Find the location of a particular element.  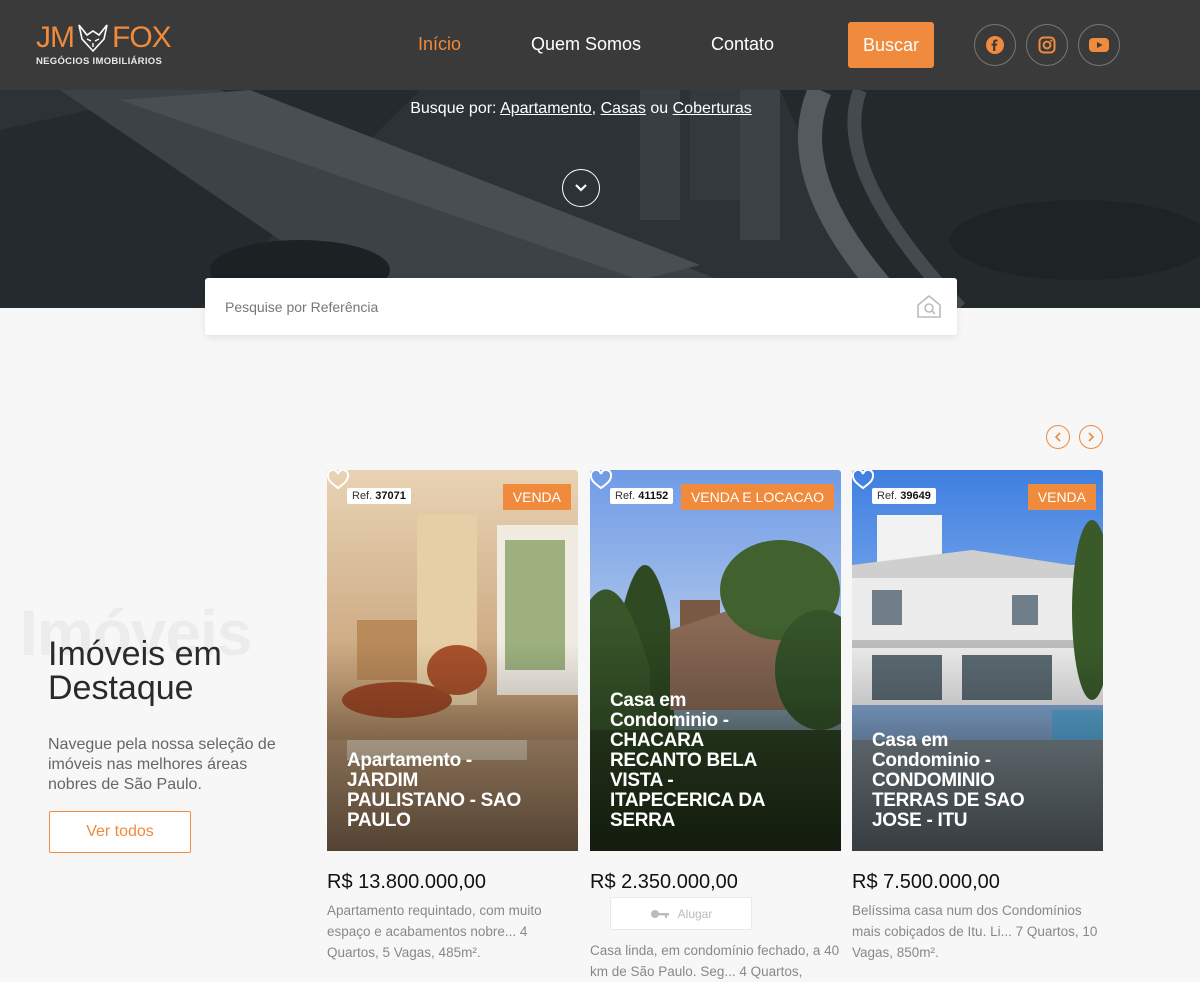

logo-text-fox: FOX is located at coordinates (142, 37).